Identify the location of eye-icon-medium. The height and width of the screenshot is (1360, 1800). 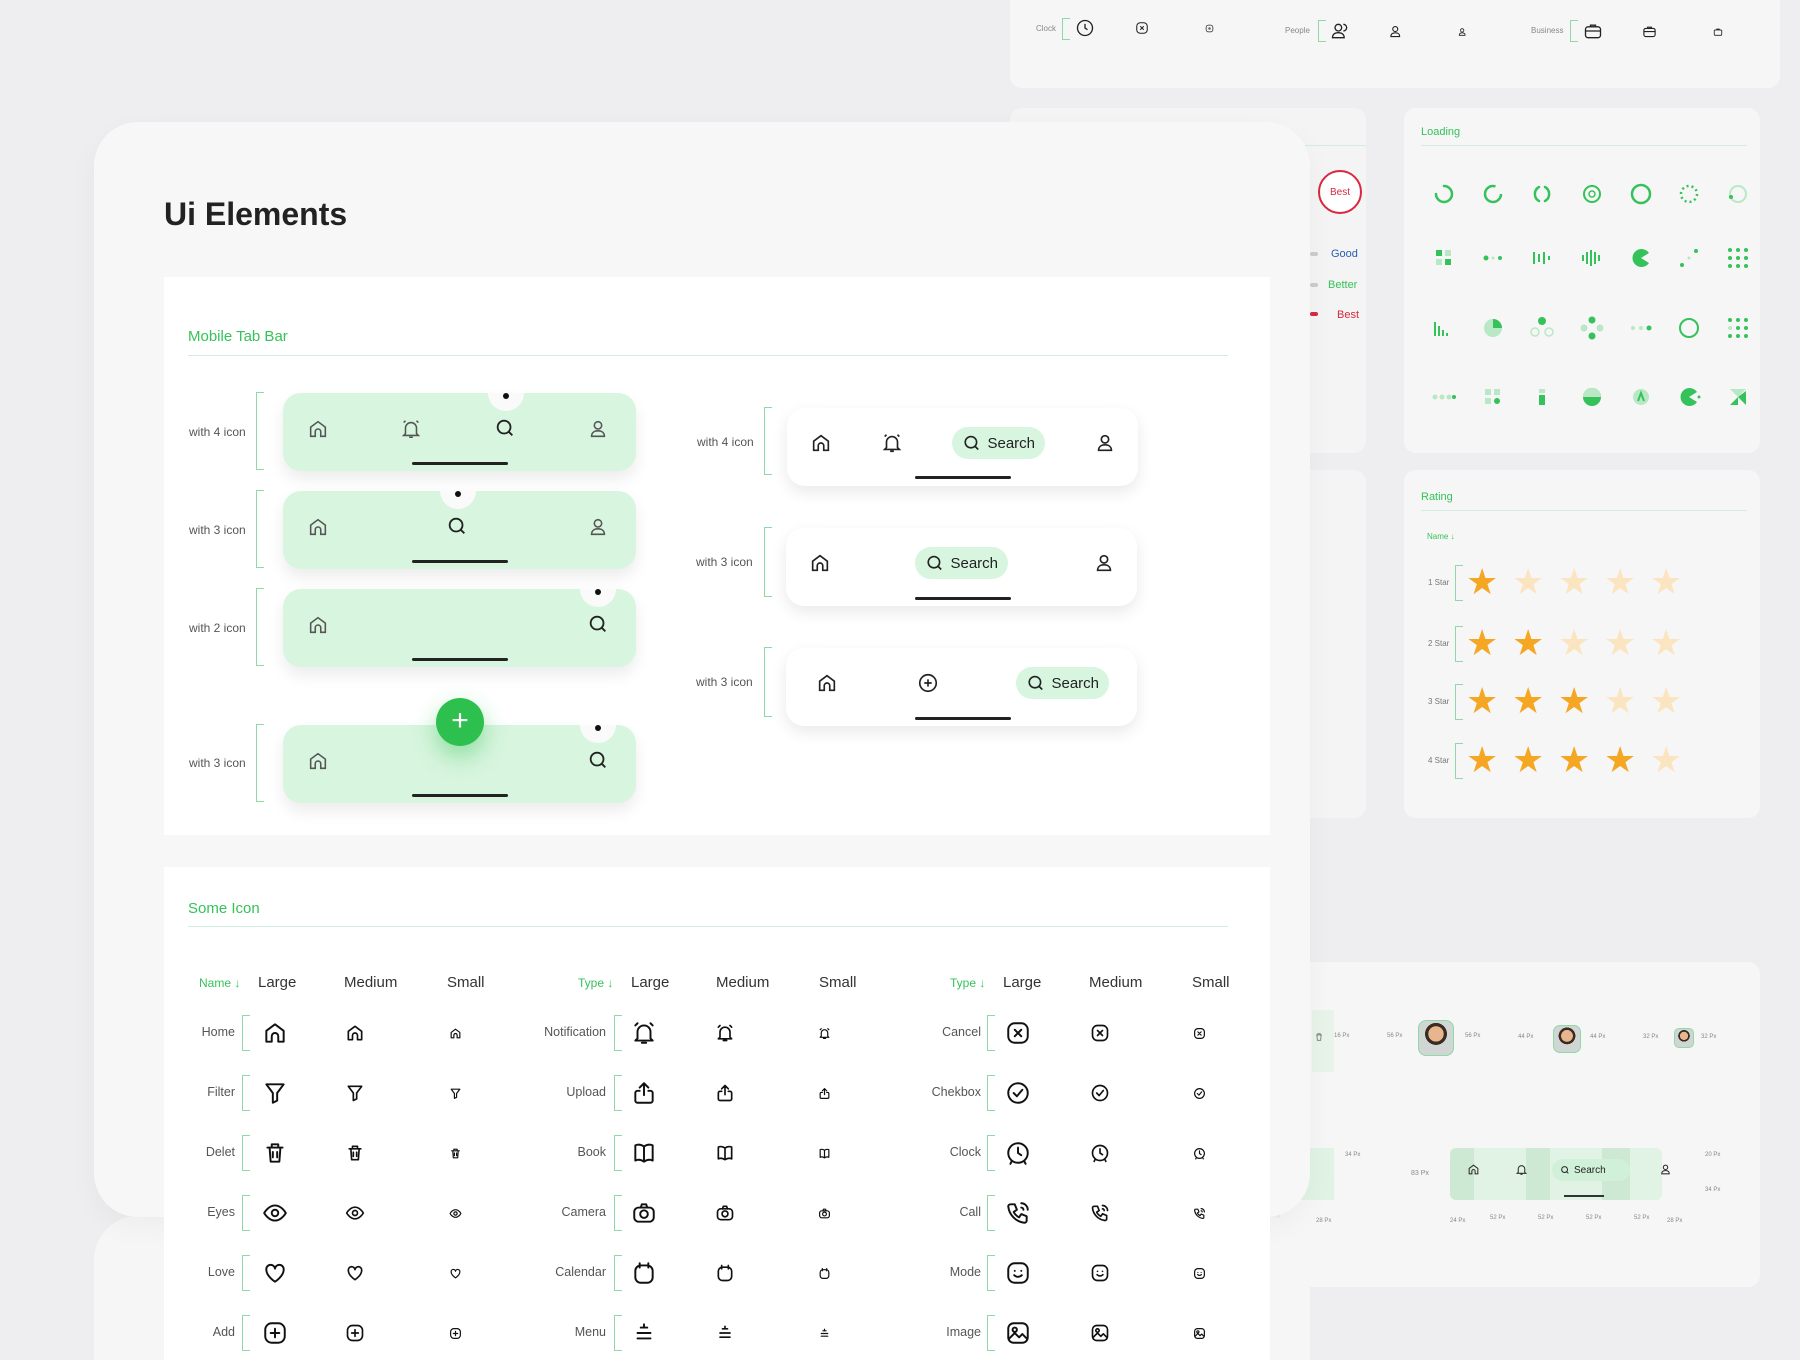
(355, 1213).